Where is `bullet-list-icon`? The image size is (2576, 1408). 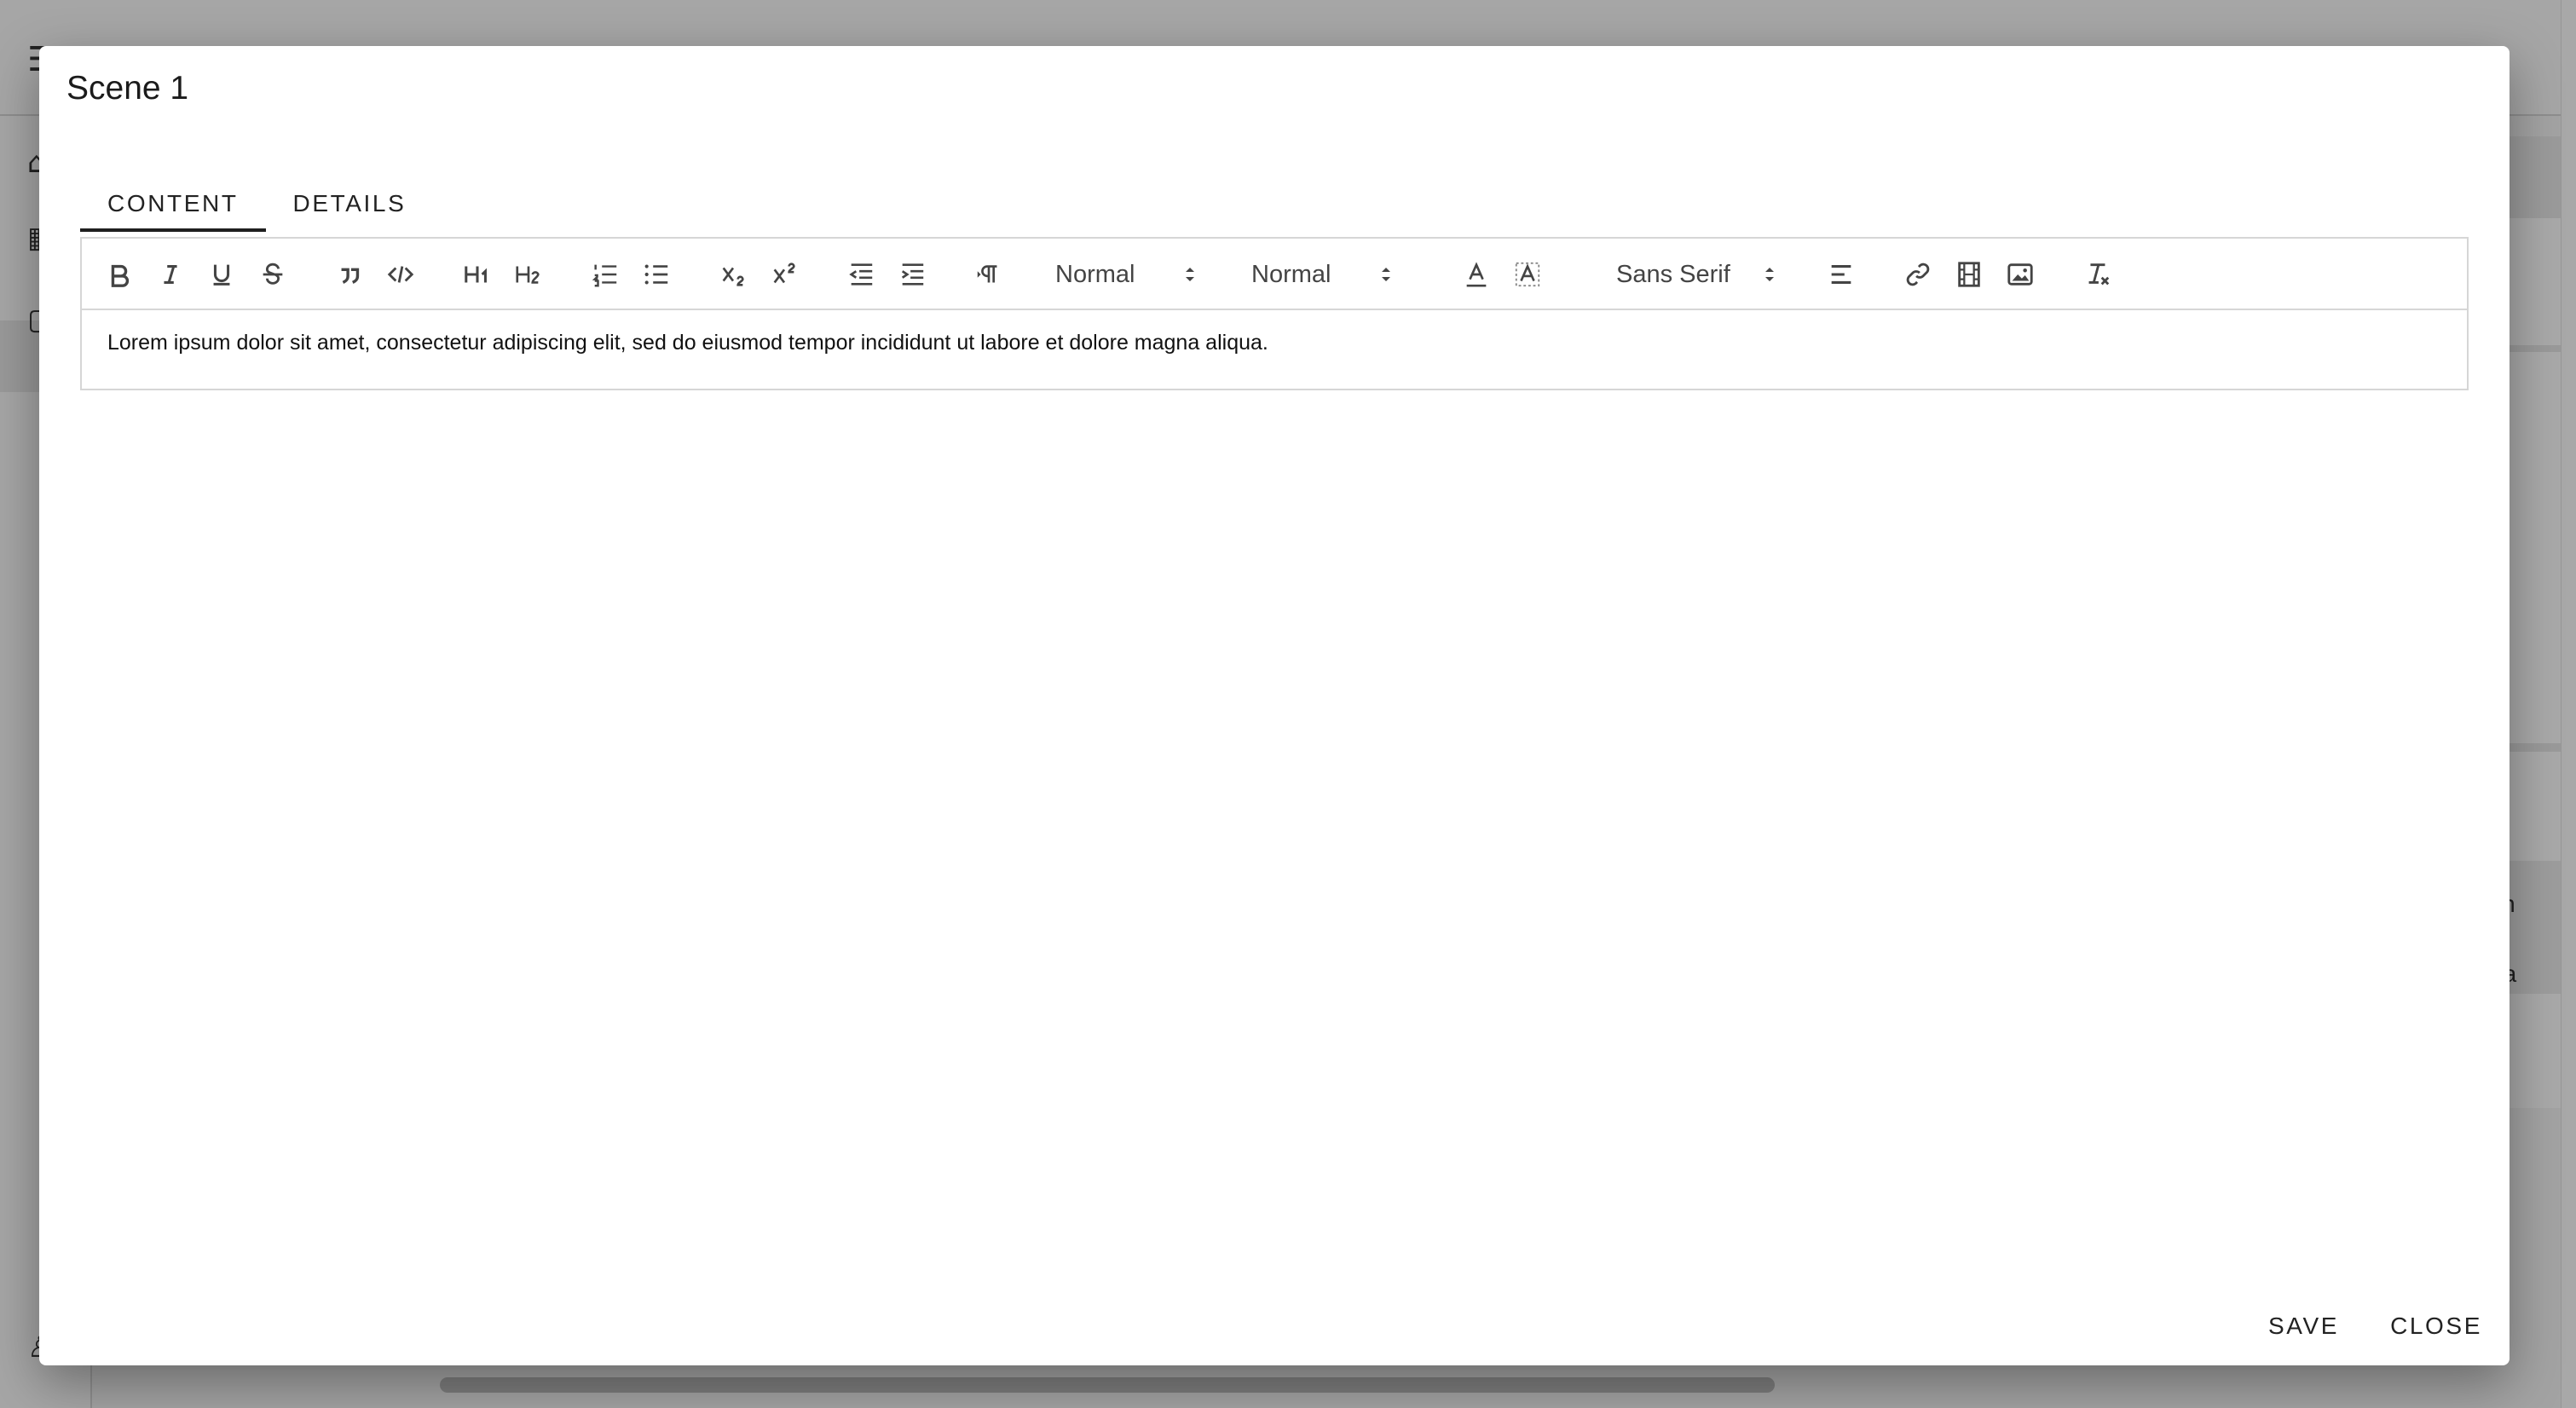 bullet-list-icon is located at coordinates (656, 275).